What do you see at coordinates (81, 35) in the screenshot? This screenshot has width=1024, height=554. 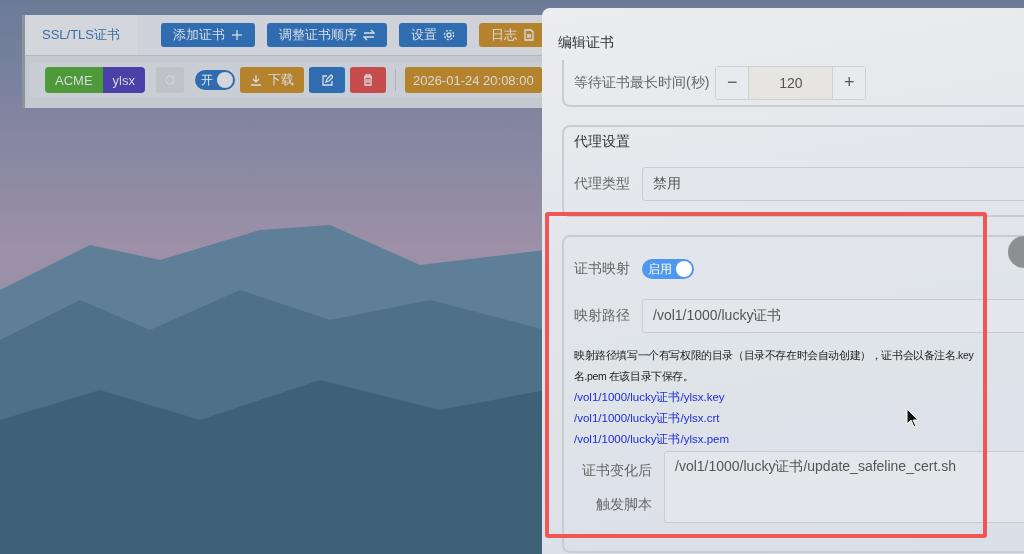 I see `tab: SSL/TLS证书` at bounding box center [81, 35].